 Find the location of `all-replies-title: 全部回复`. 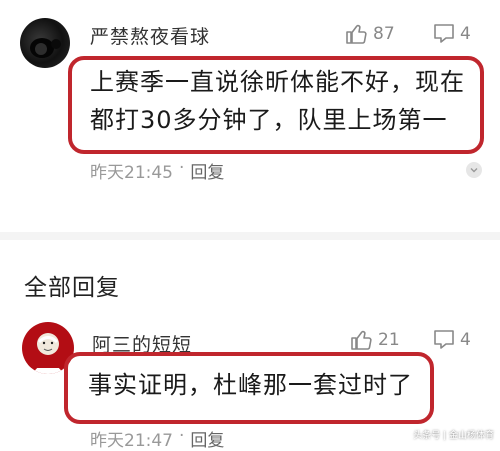

all-replies-title: 全部回复 is located at coordinates (72, 288).